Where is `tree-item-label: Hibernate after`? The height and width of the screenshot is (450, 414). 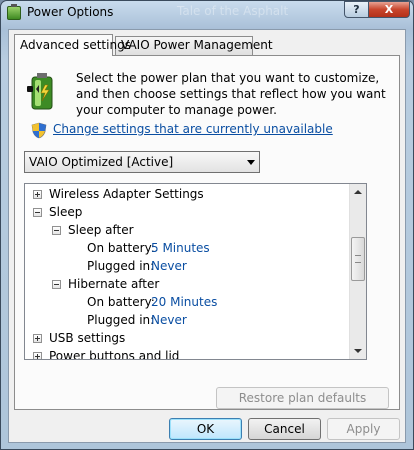 tree-item-label: Hibernate after is located at coordinates (114, 284).